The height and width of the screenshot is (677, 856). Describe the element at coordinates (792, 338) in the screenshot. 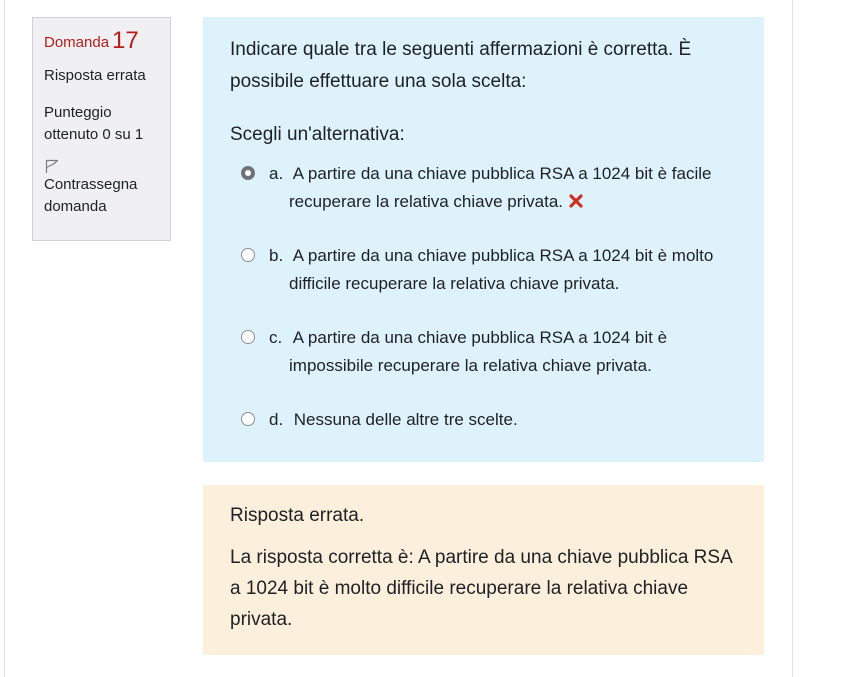

I see `page-border-right` at that location.